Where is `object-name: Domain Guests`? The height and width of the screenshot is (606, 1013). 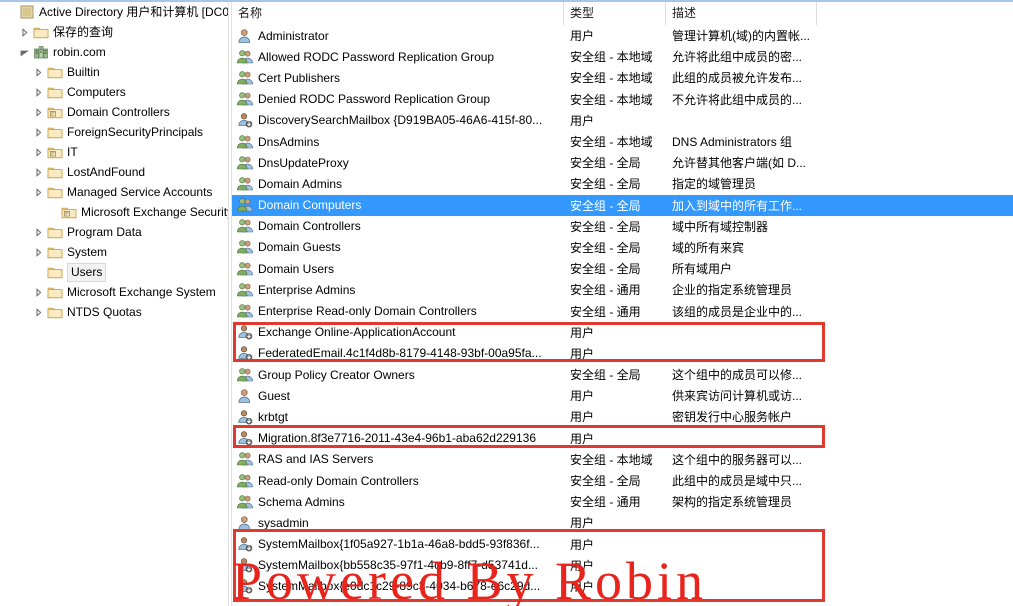
object-name: Domain Guests is located at coordinates (299, 247).